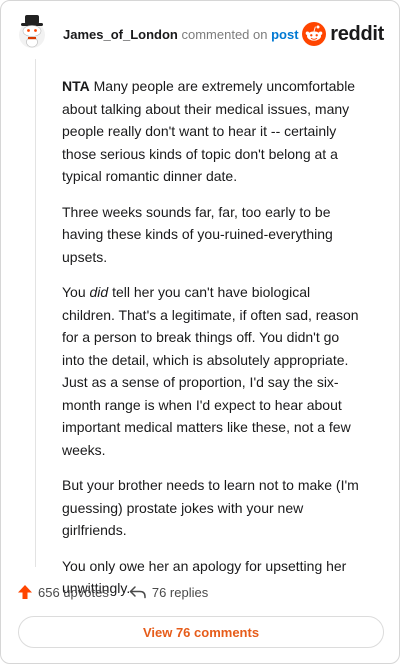 The height and width of the screenshot is (664, 400). What do you see at coordinates (76, 292) in the screenshot?
I see `comment-paragraph-text: You` at bounding box center [76, 292].